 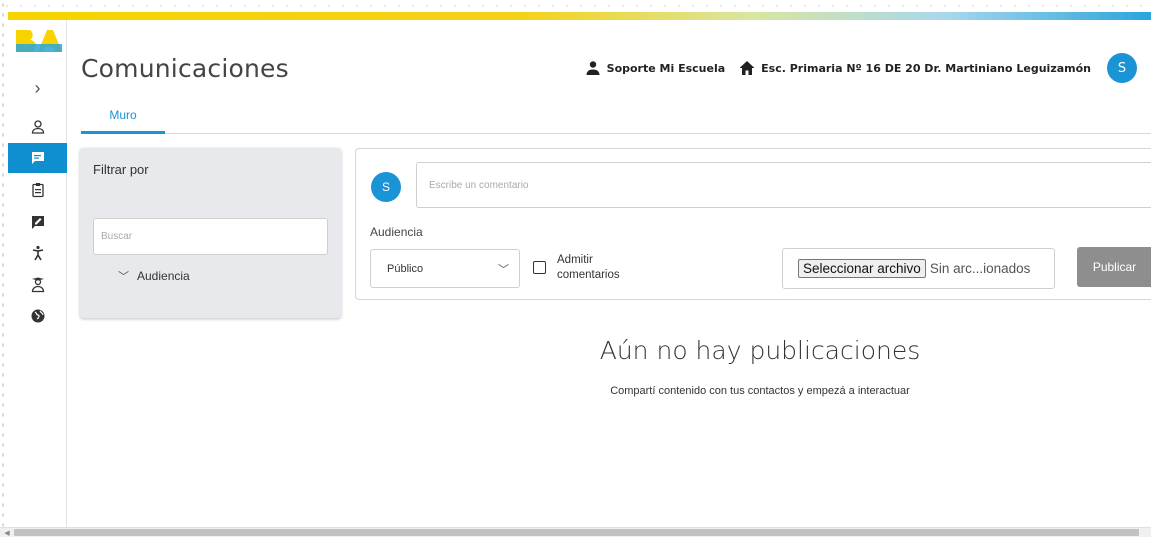 I want to click on scroll-left-icon: ◀, so click(x=7, y=532).